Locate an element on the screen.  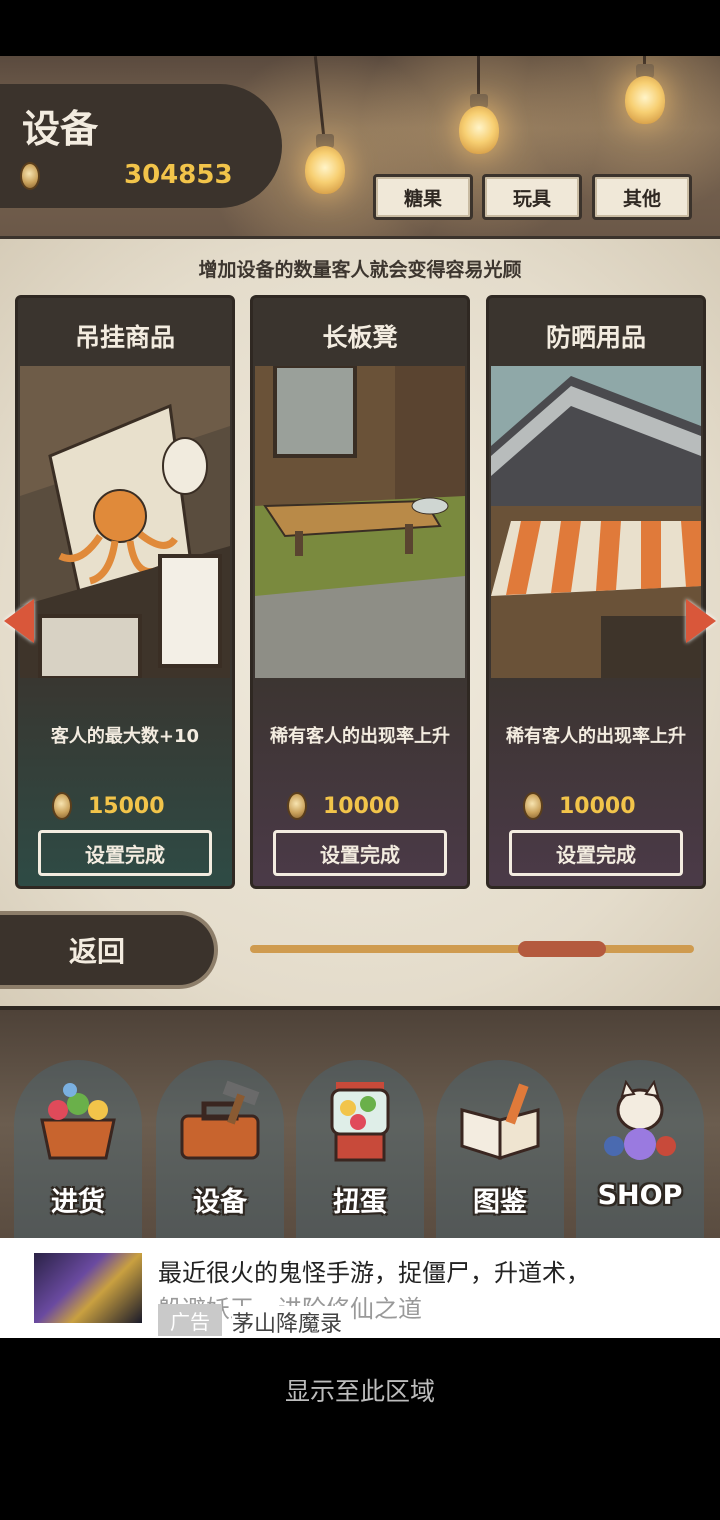
nav-equipment: 设备 is located at coordinates (220, 1151).